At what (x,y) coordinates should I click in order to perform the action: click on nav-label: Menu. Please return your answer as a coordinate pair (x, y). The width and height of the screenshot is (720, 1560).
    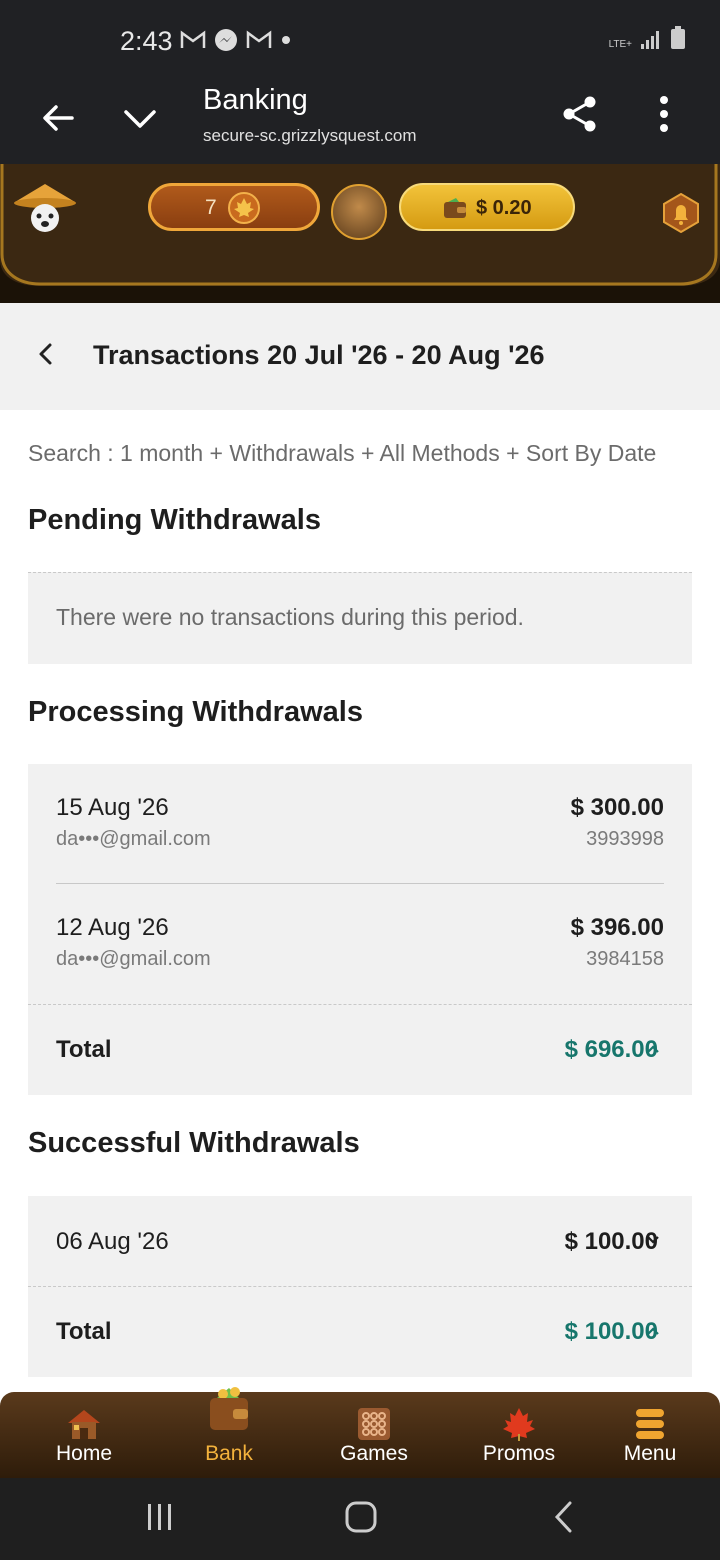
    Looking at the image, I should click on (650, 1453).